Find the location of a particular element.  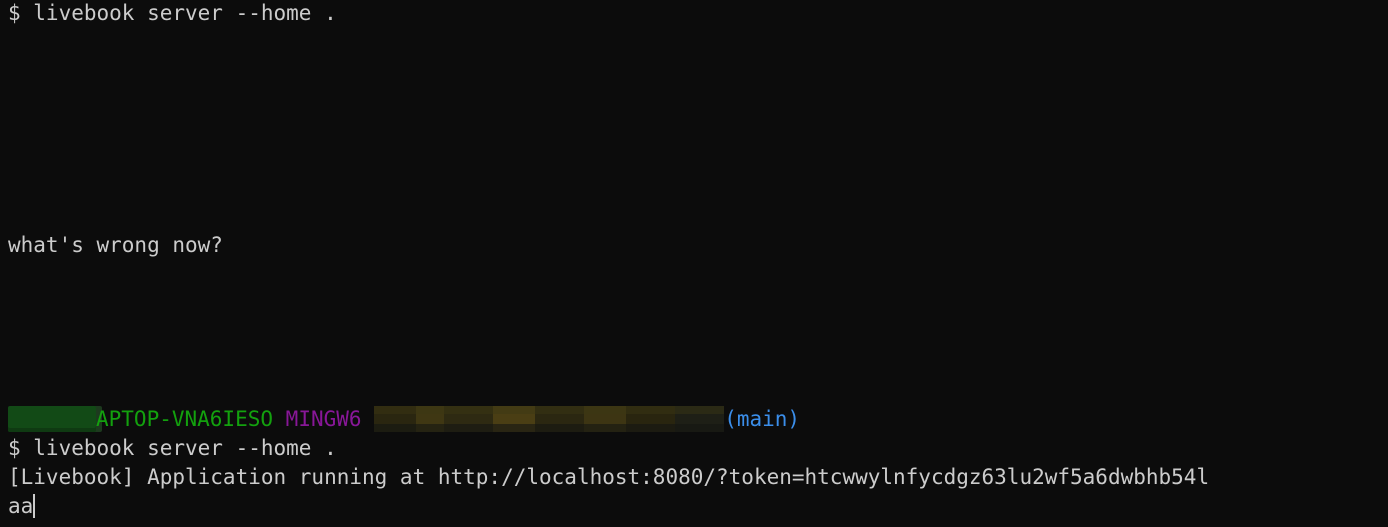

command-line-2: $ livebook server --home . is located at coordinates (172, 448).